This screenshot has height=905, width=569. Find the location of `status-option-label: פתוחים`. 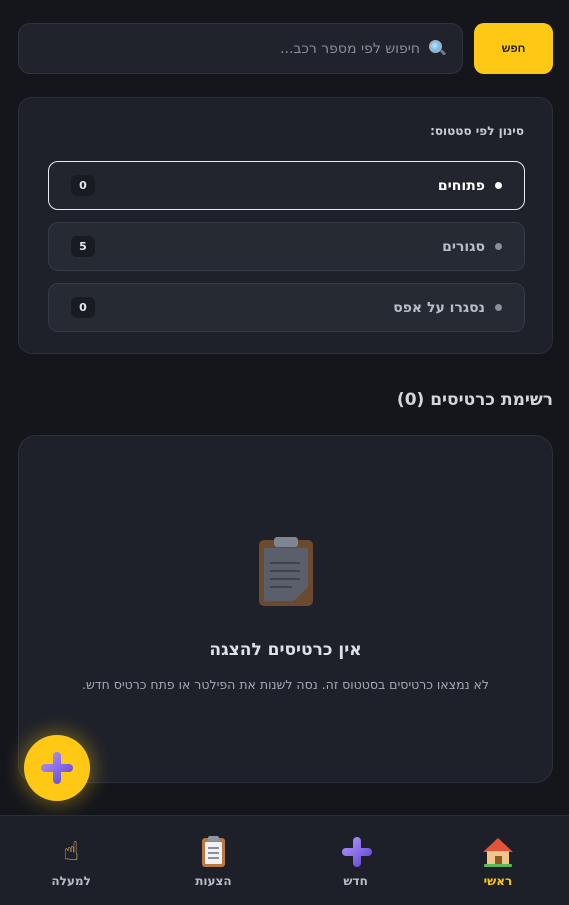

status-option-label: פתוחים is located at coordinates (461, 185).